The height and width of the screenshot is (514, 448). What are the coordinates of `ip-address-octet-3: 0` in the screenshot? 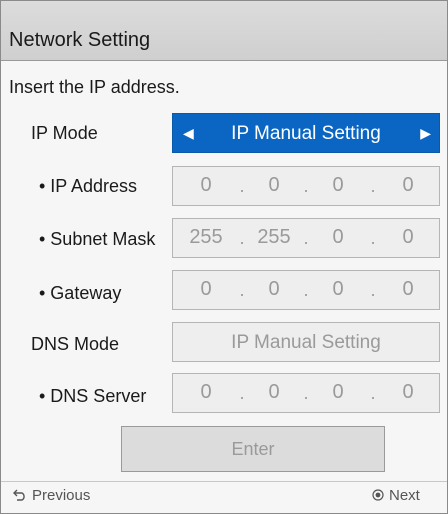 It's located at (338, 185).